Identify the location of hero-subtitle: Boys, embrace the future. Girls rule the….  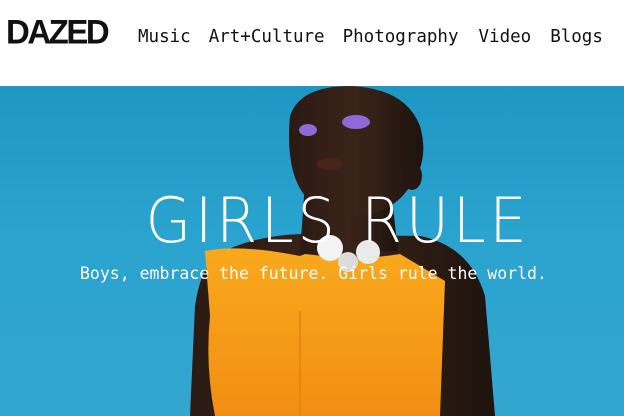
(313, 273).